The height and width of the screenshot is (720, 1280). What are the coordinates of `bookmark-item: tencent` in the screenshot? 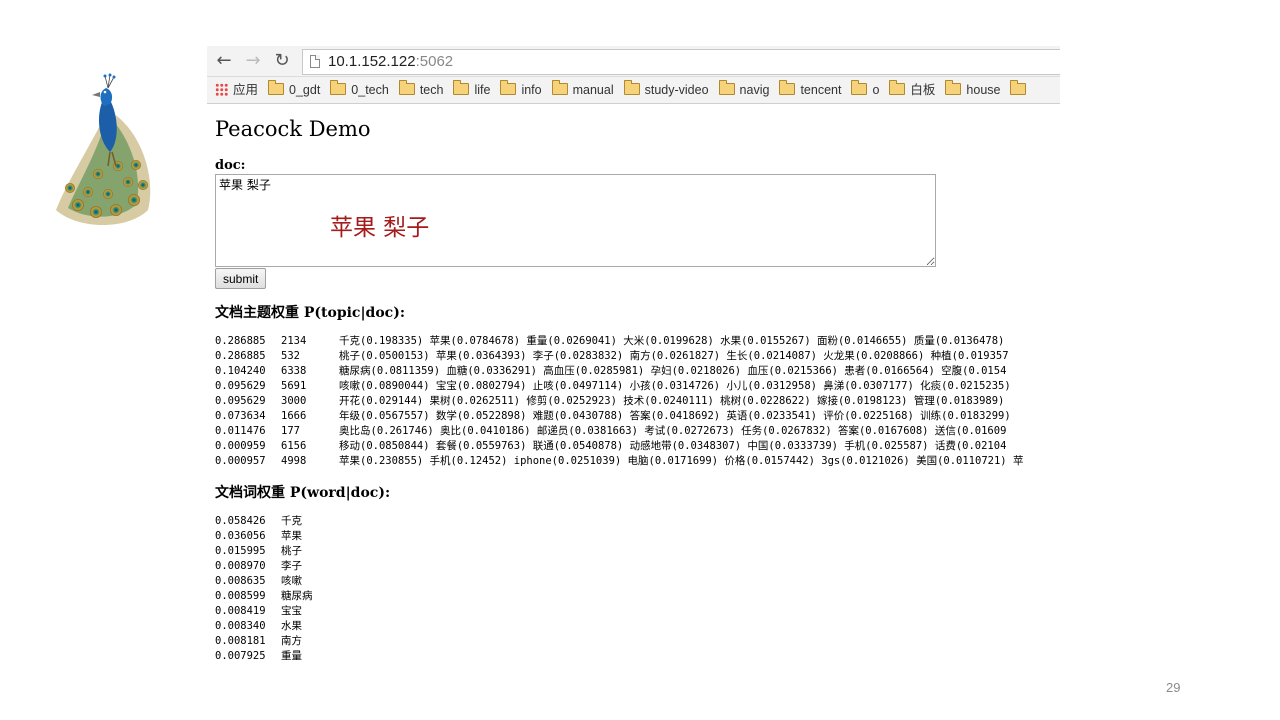 It's located at (810, 90).